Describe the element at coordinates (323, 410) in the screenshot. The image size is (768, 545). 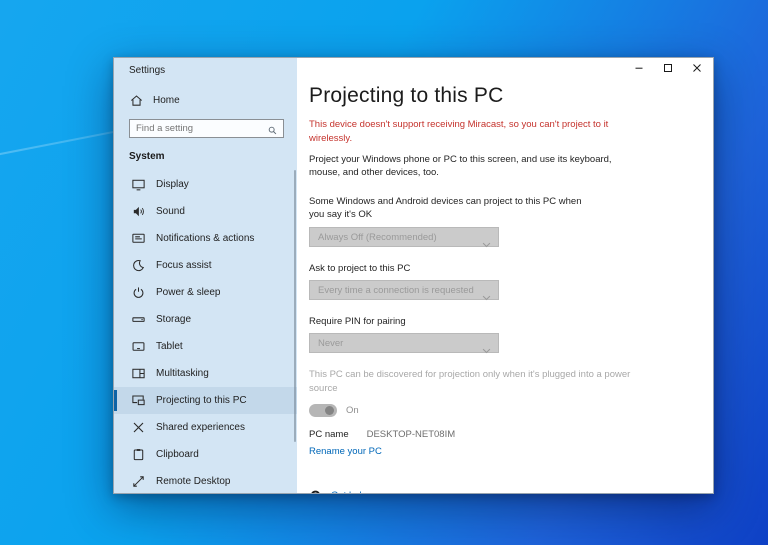
I see `discovery-toggle` at that location.